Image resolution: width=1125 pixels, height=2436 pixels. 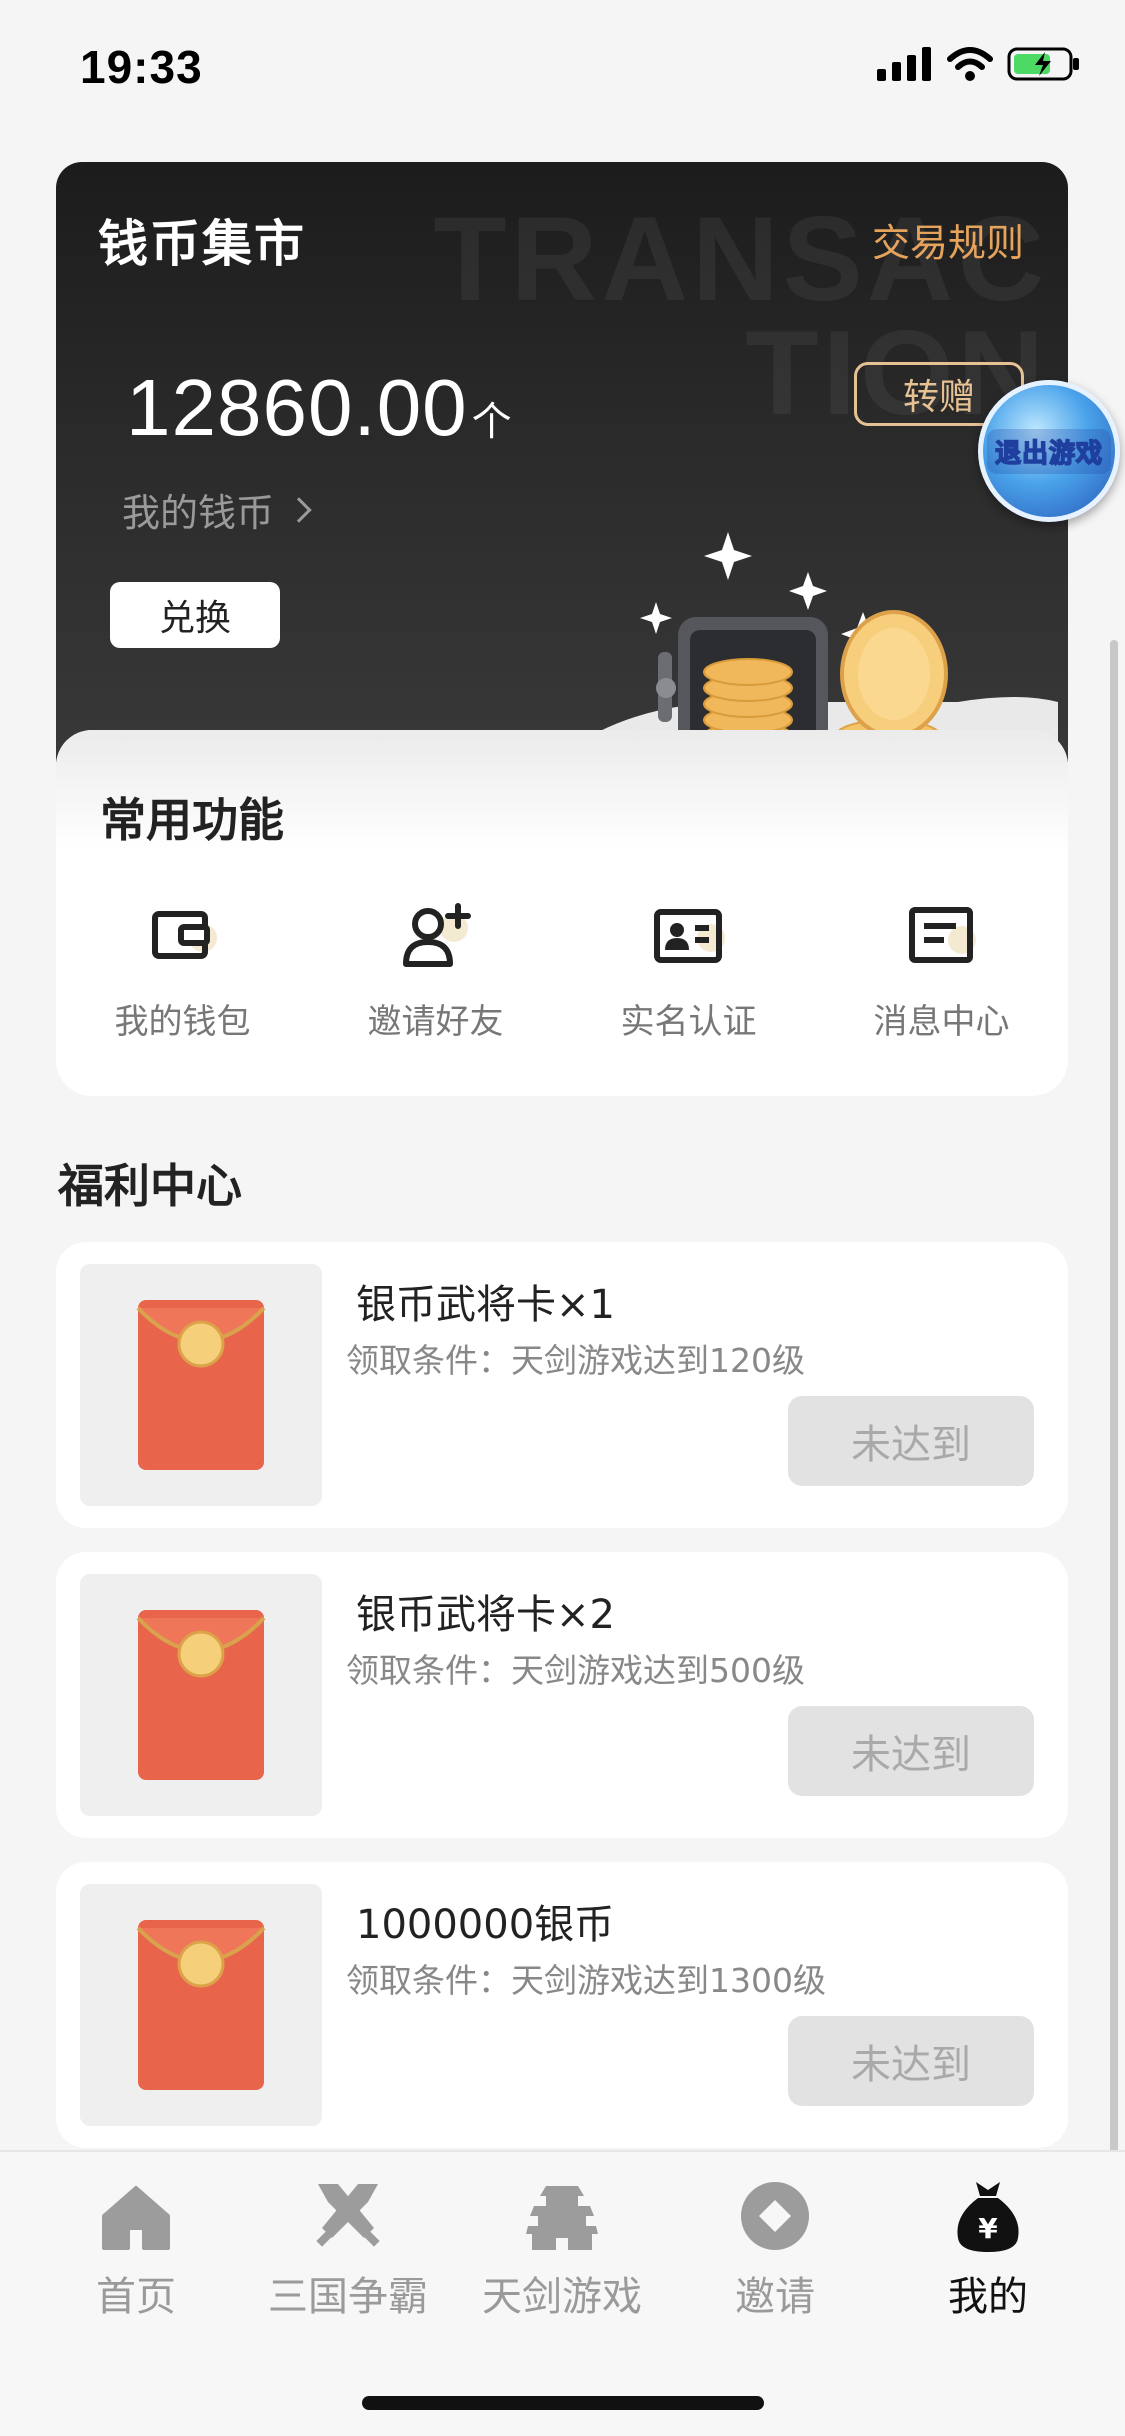 I want to click on invite-icon, so click(x=775, y=2216).